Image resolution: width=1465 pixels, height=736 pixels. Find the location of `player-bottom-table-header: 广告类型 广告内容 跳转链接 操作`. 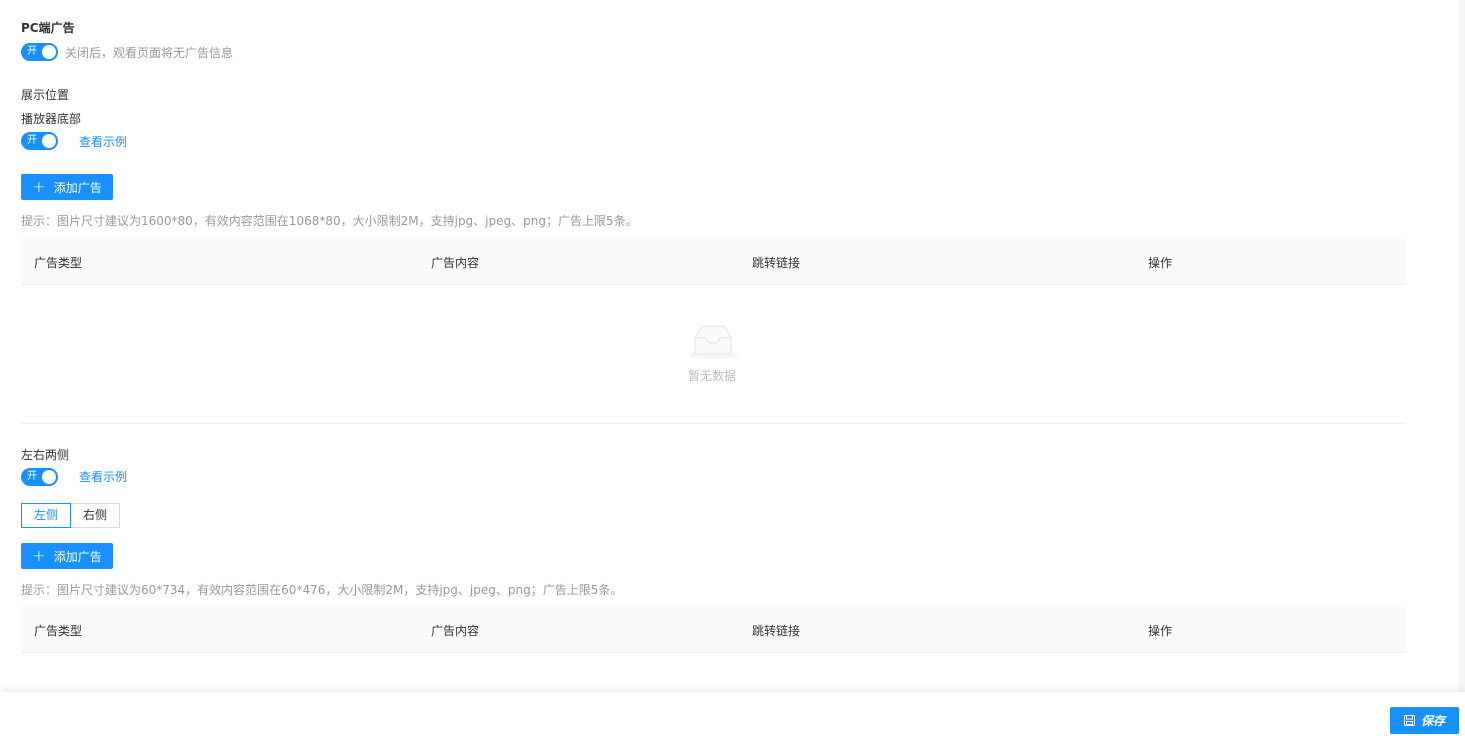

player-bottom-table-header: 广告类型 广告内容 跳转链接 操作 is located at coordinates (713, 262).